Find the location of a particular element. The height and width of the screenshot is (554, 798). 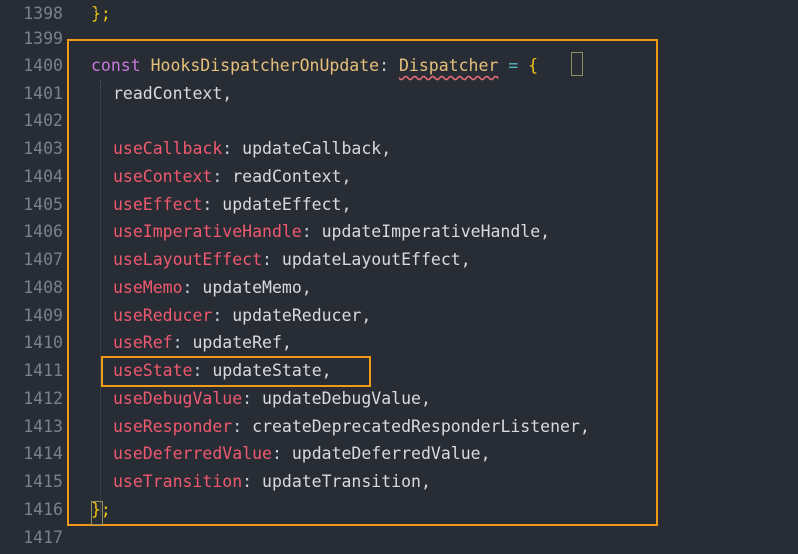

code-token: useLayoutEffect is located at coordinates (188, 259).